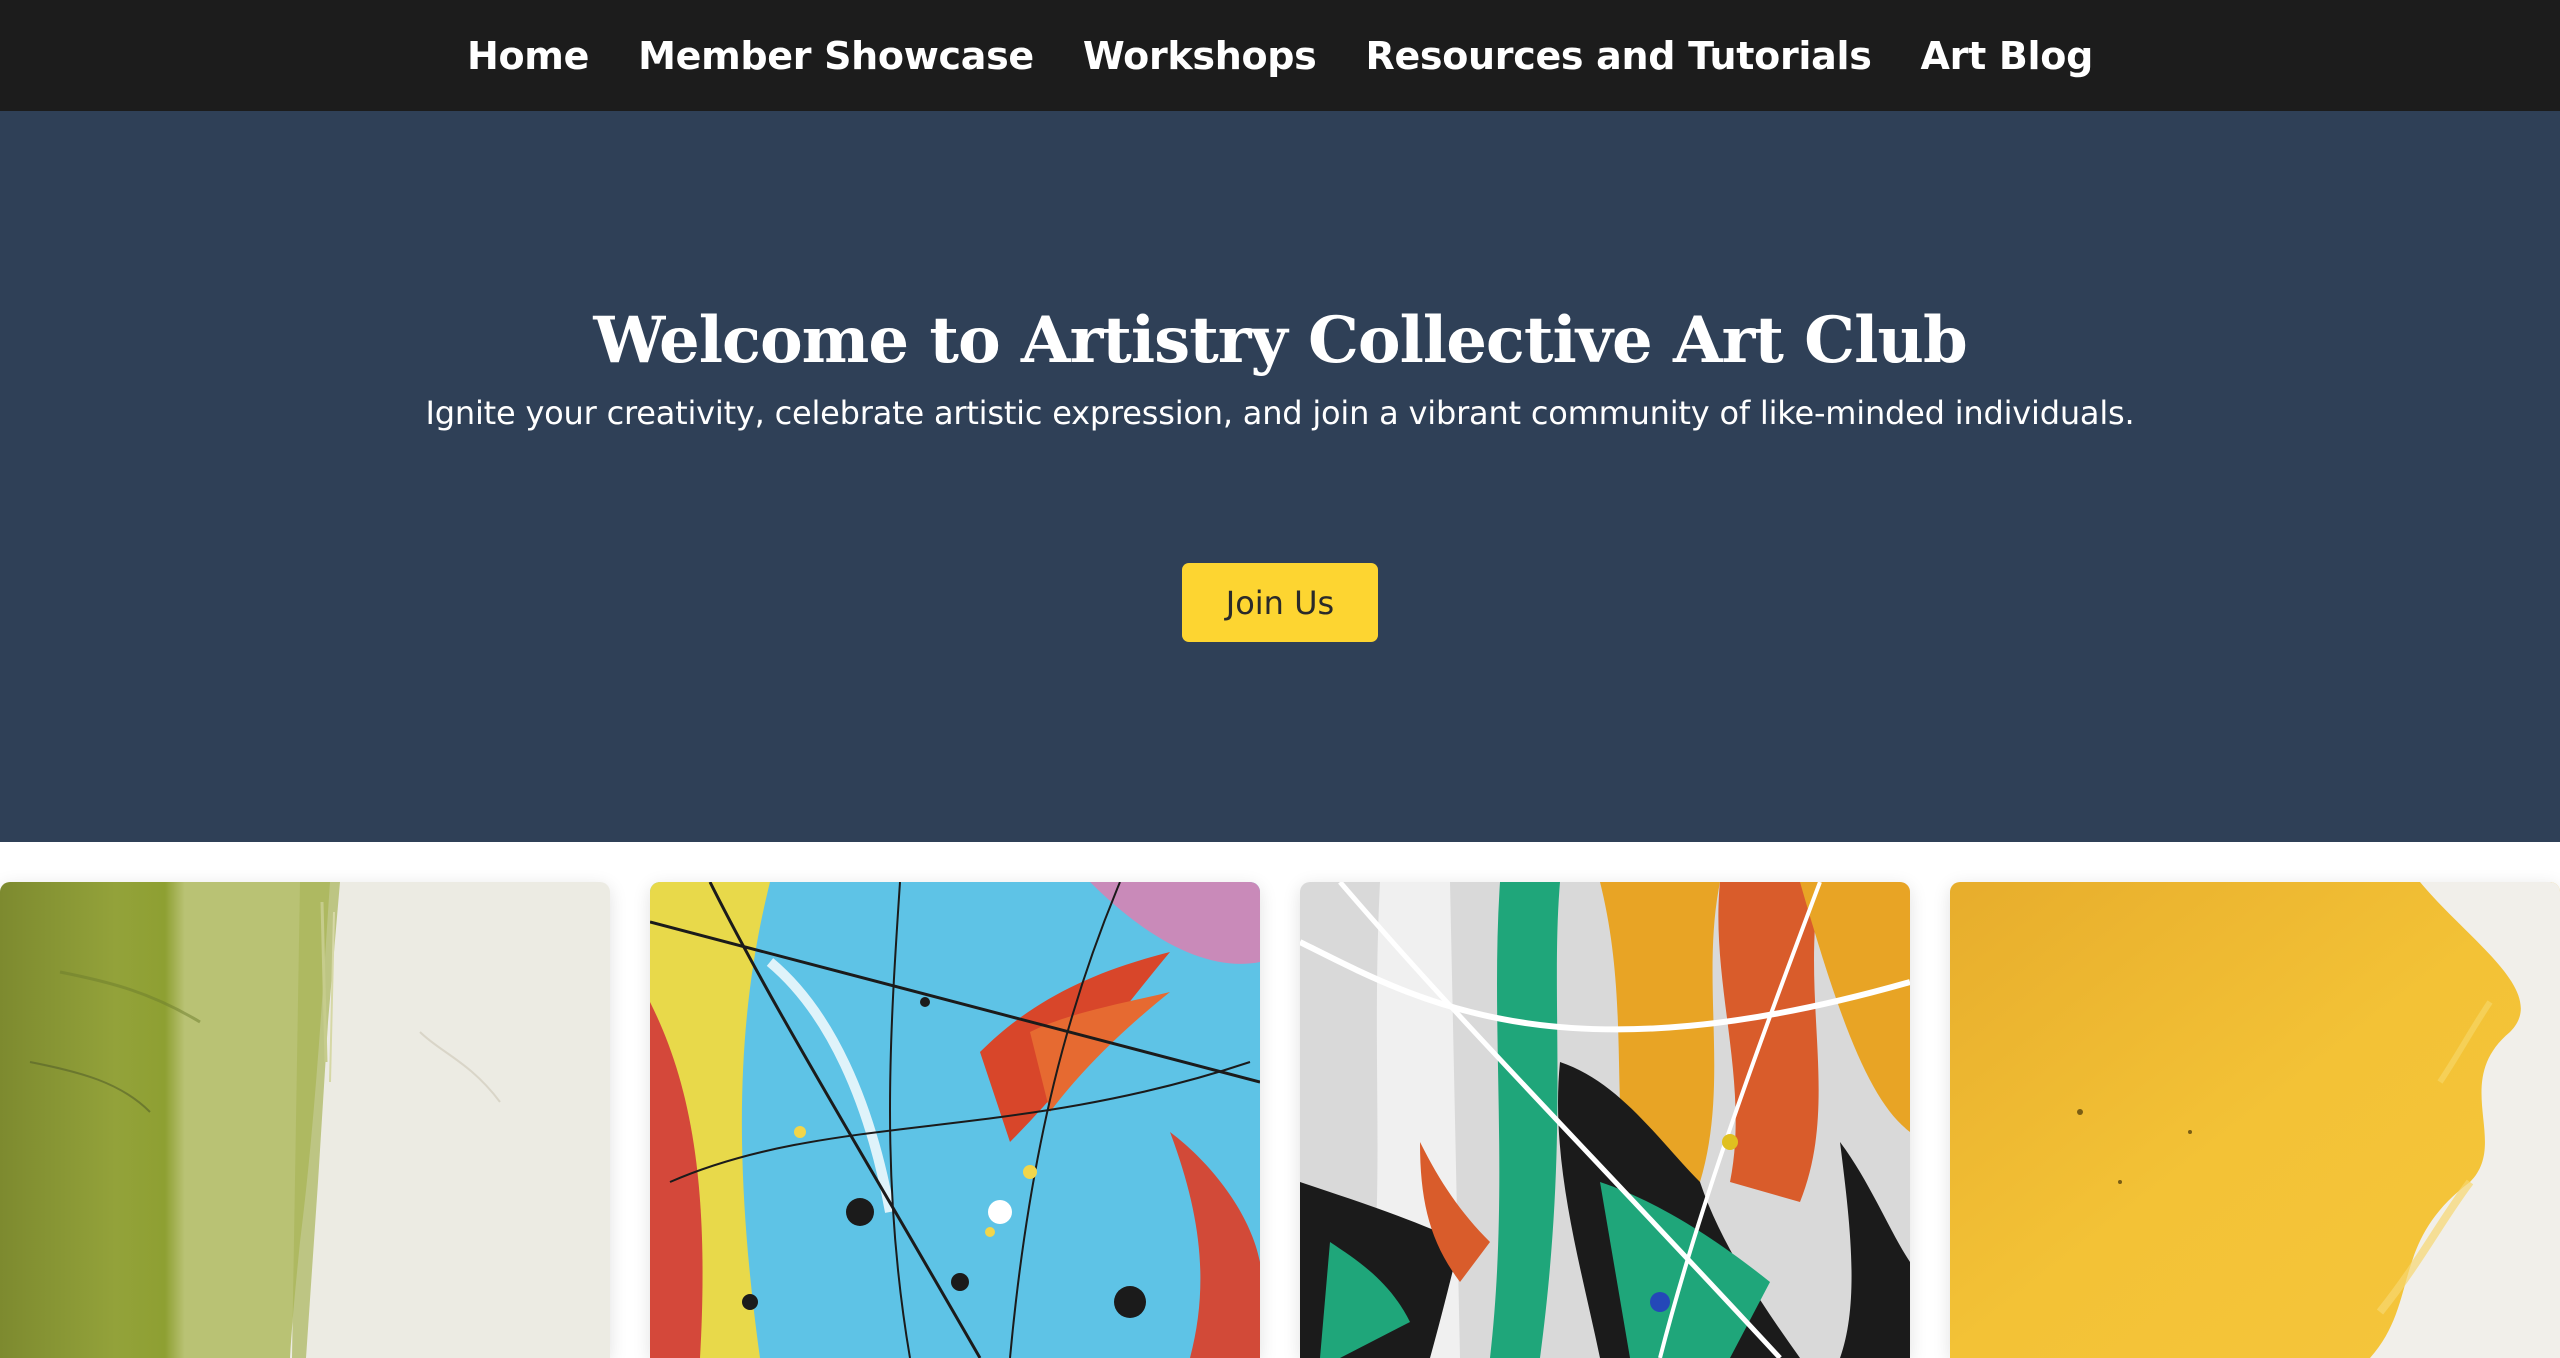  I want to click on nav-item-member-showcase: Member Showcase, so click(836, 56).